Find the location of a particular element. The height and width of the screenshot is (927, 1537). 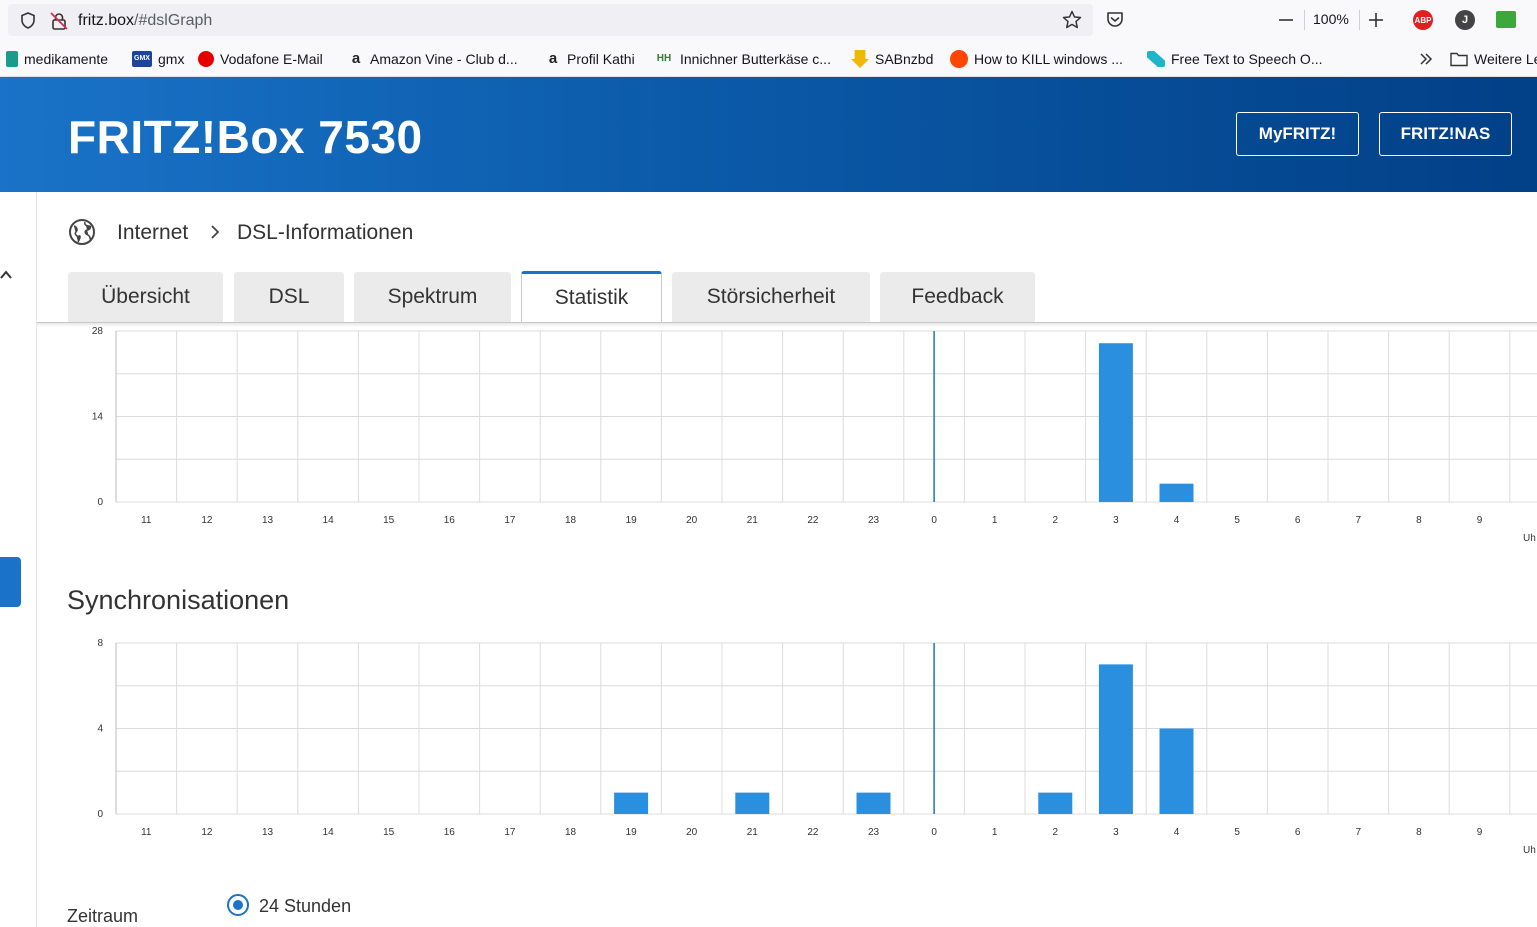

tab-stoersicherheit: Störsicherheit is located at coordinates (771, 297).